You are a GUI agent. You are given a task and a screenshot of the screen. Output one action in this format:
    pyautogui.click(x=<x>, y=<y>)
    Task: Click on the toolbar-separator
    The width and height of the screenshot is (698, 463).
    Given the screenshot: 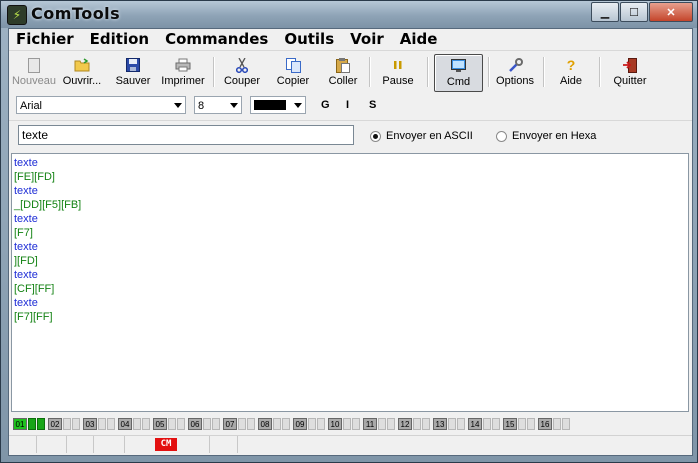 What is the action you would take?
    pyautogui.click(x=370, y=72)
    